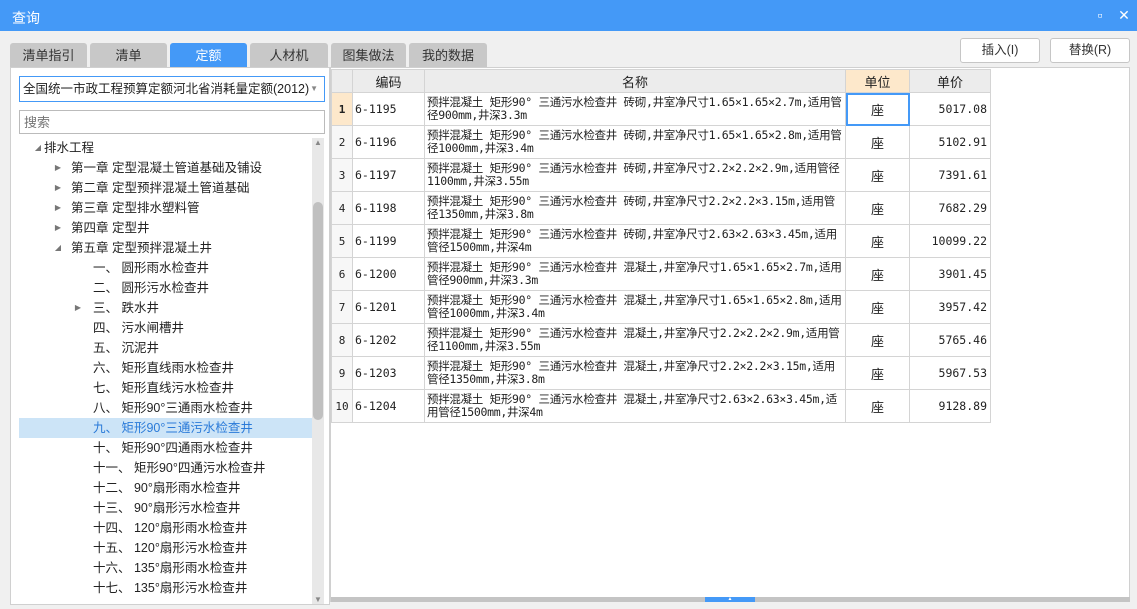 This screenshot has height=609, width=1137. I want to click on code-cell: 6-1199, so click(388, 241).